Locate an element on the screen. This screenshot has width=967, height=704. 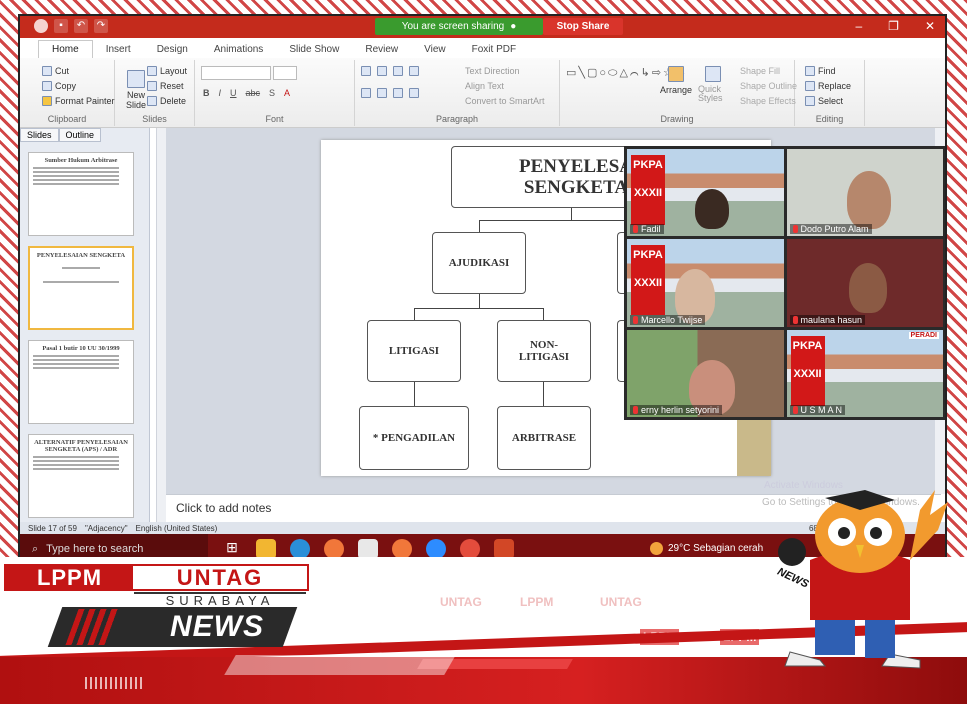
editing-group: Find Replace Select Editing is located at coordinates (830, 93).